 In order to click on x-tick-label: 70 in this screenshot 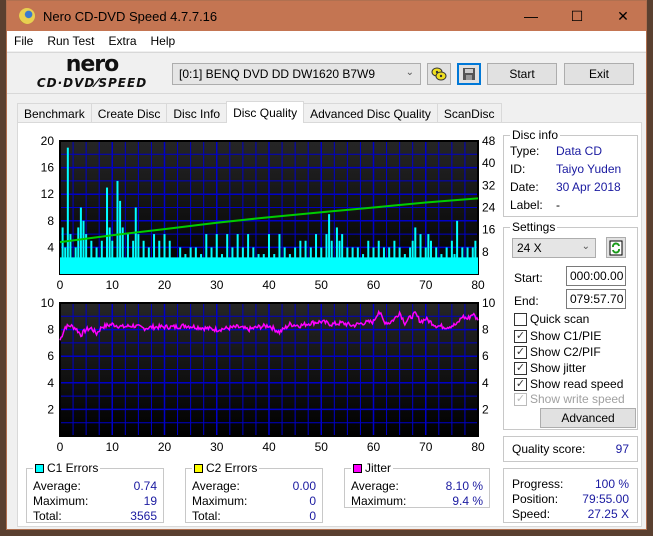, I will do `click(426, 447)`.